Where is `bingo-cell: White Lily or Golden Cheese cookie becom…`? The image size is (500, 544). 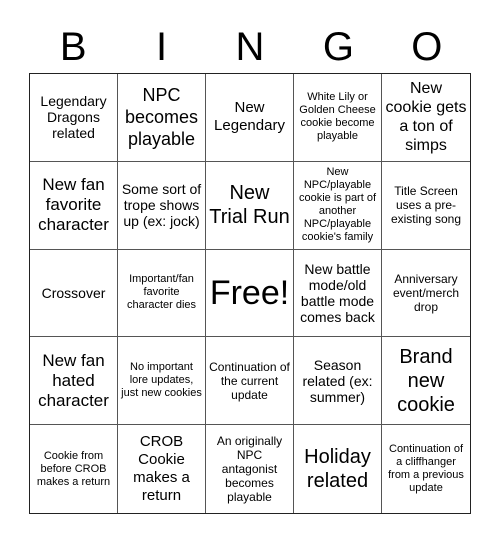
bingo-cell: White Lily or Golden Cheese cookie becom… is located at coordinates (338, 118).